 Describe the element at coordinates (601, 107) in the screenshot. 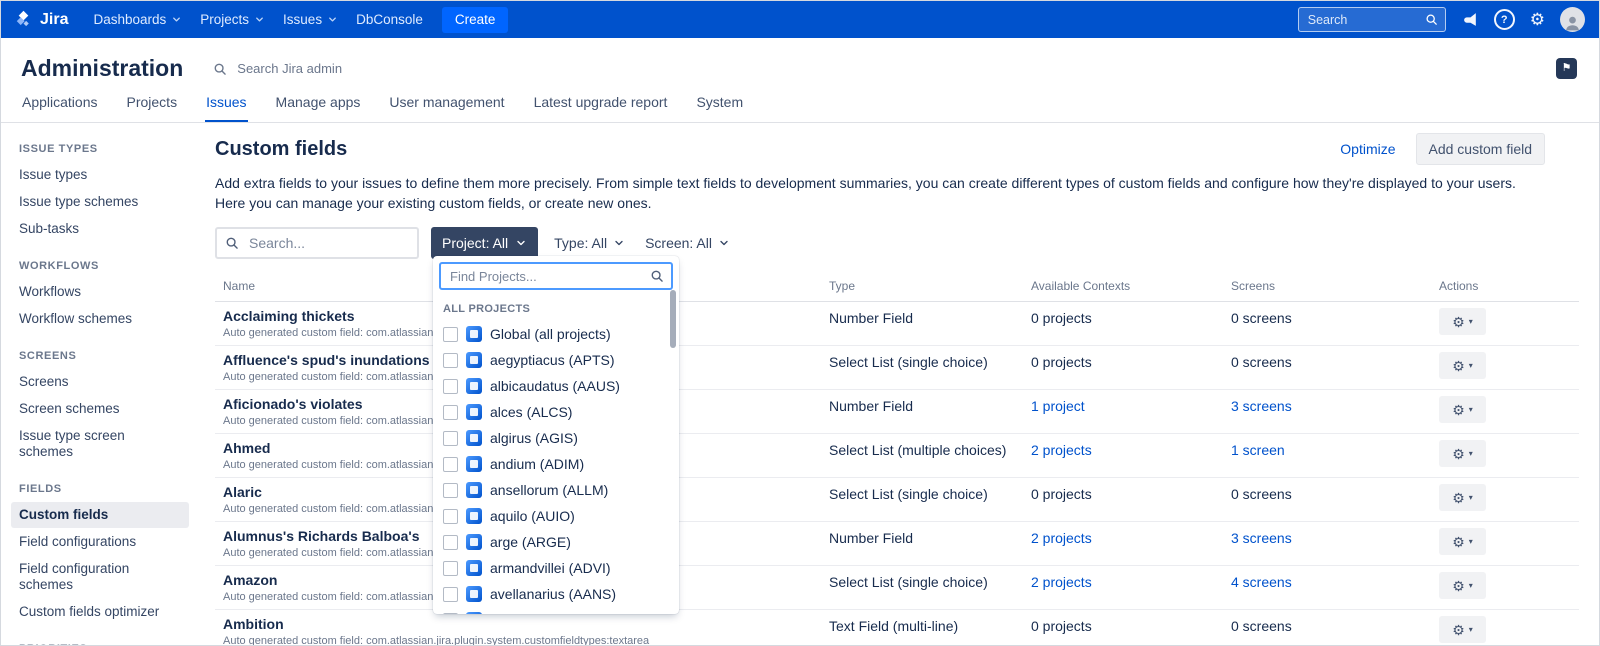

I see `tab-latest-upgrade-report: Latest upgrade report` at that location.